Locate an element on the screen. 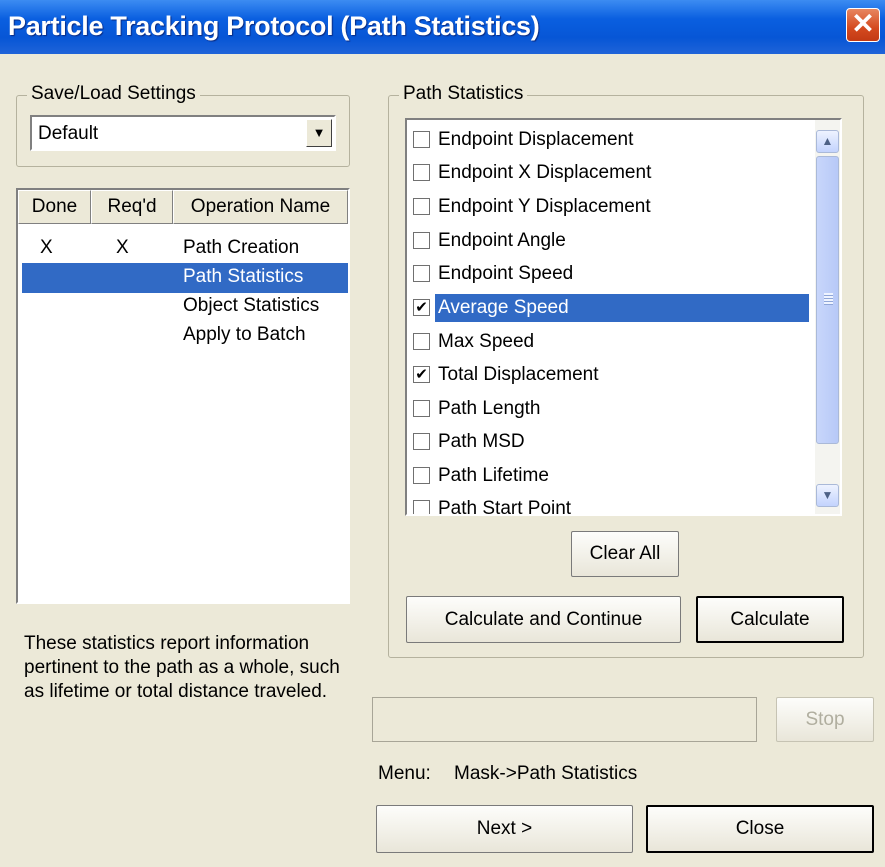 The height and width of the screenshot is (867, 885). statistic-item: Endpoint X Displacement is located at coordinates (612, 173).